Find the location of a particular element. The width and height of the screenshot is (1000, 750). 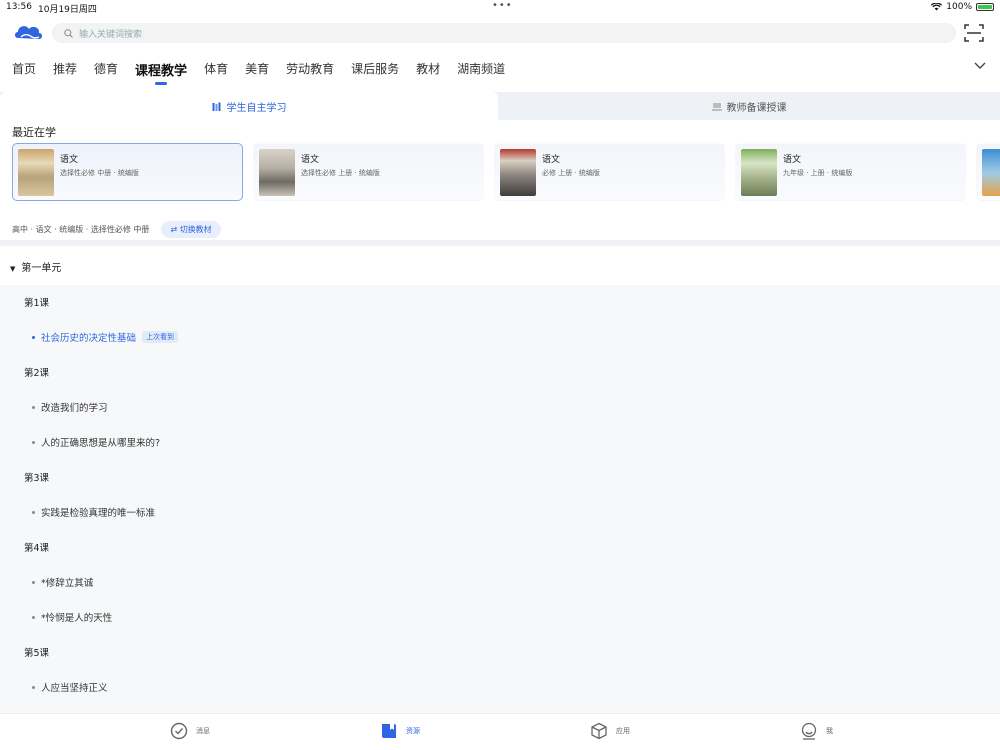

lesson-title: 人应当坚持正义 is located at coordinates (74, 688).